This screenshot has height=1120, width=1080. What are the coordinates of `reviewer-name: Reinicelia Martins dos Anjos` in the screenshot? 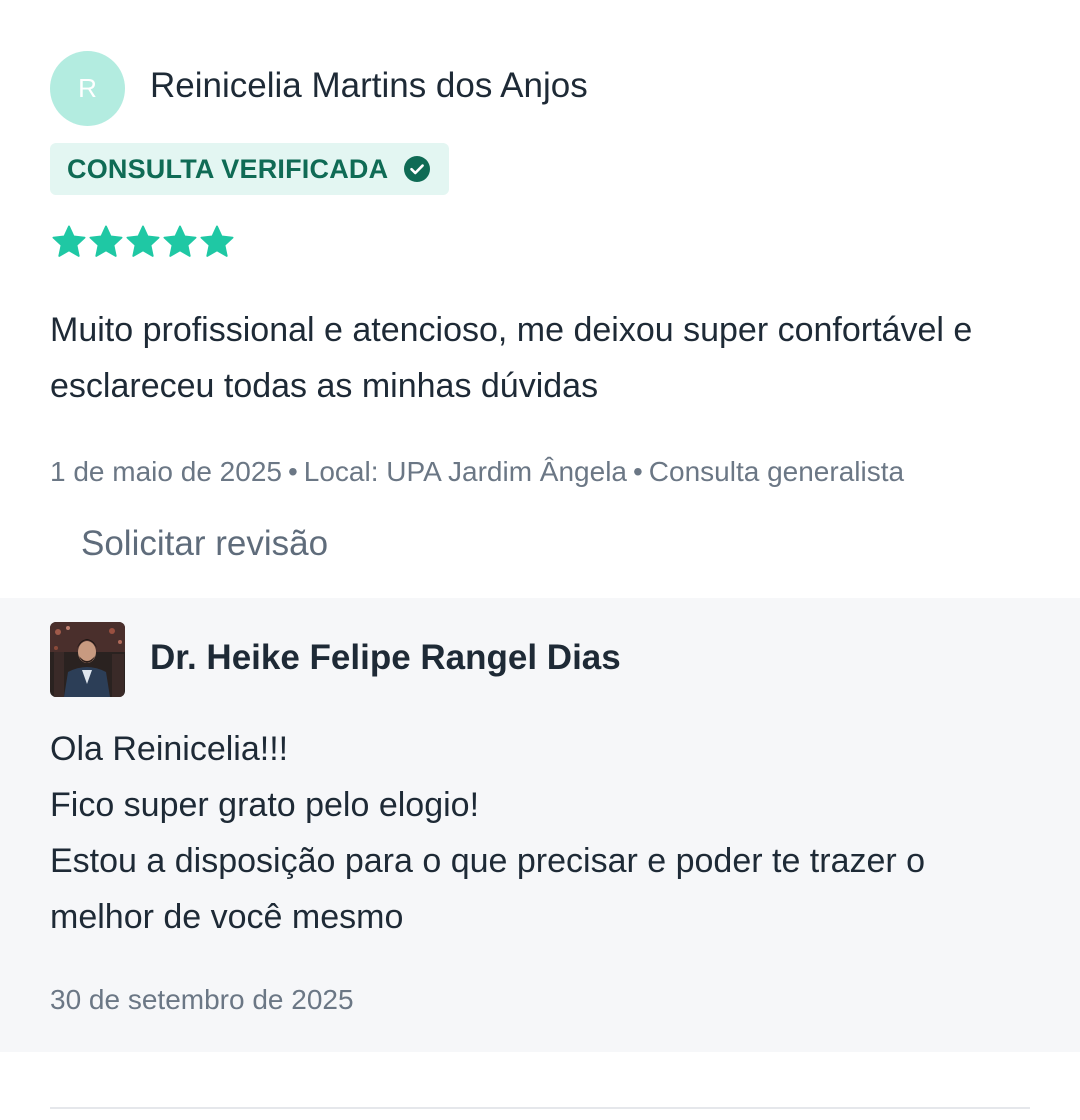 It's located at (369, 85).